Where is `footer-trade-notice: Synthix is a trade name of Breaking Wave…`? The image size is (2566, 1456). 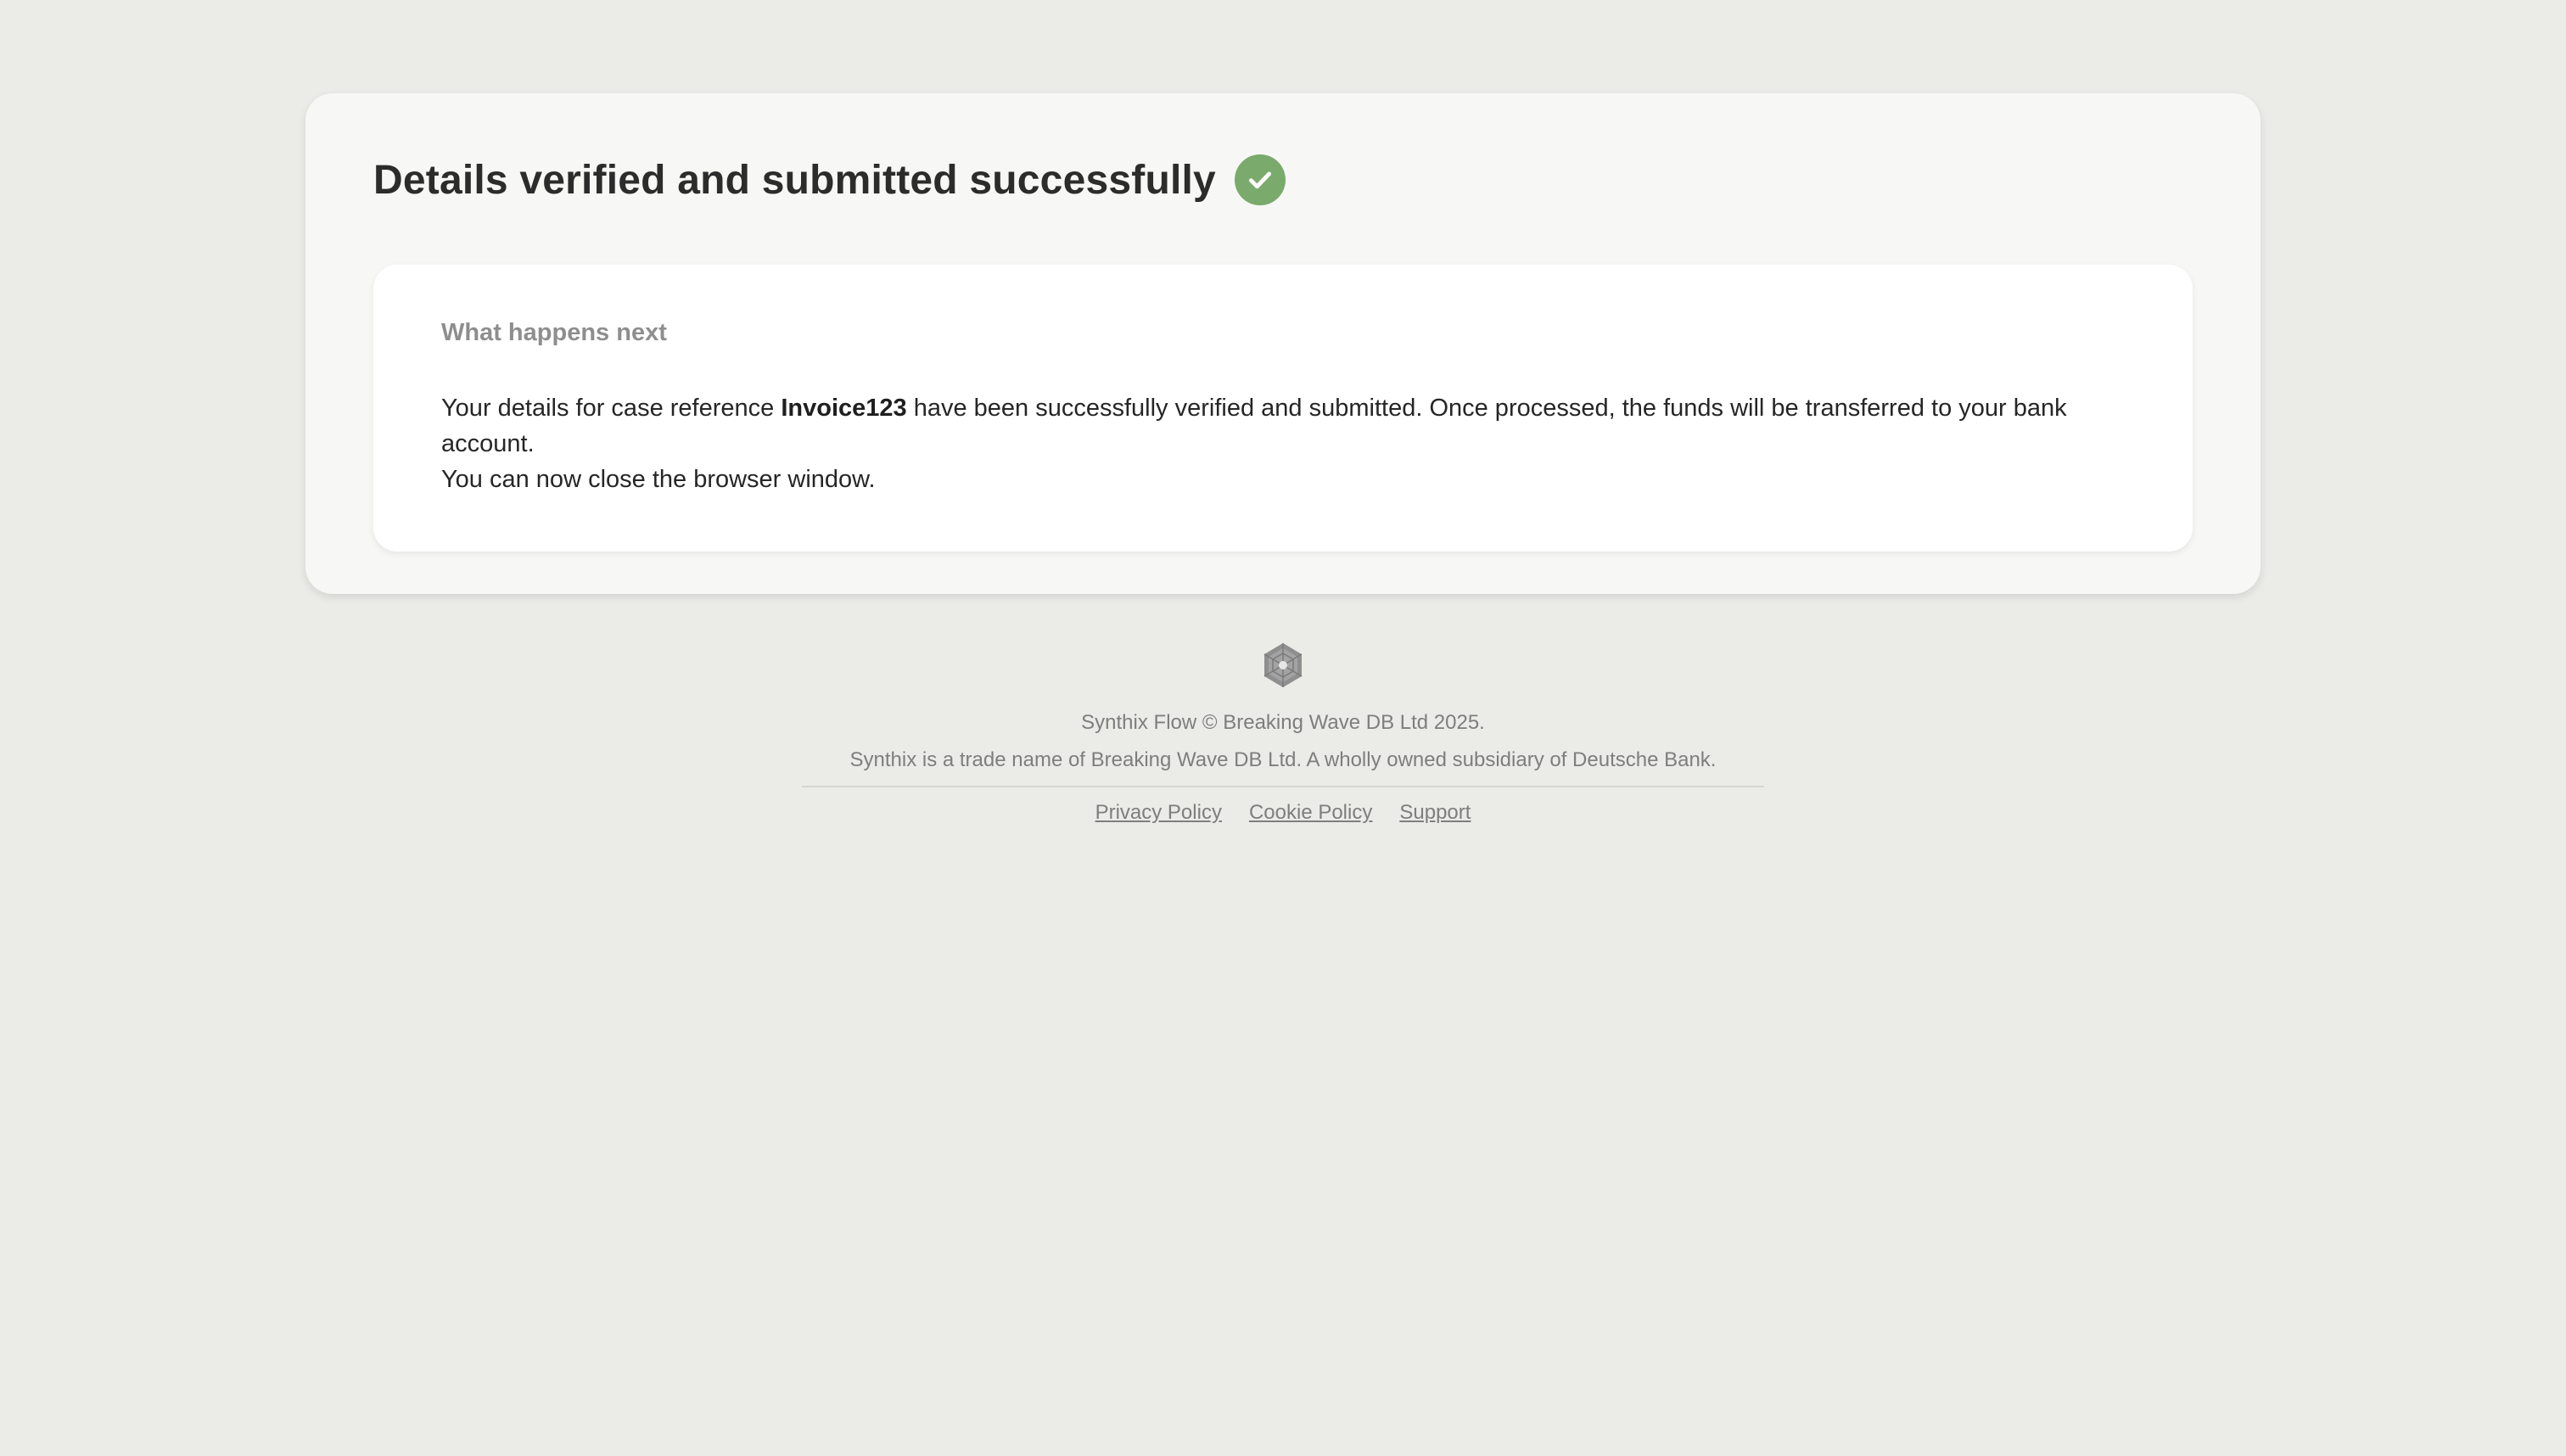
footer-trade-notice: Synthix is a trade name of Breaking Wave… is located at coordinates (1283, 759).